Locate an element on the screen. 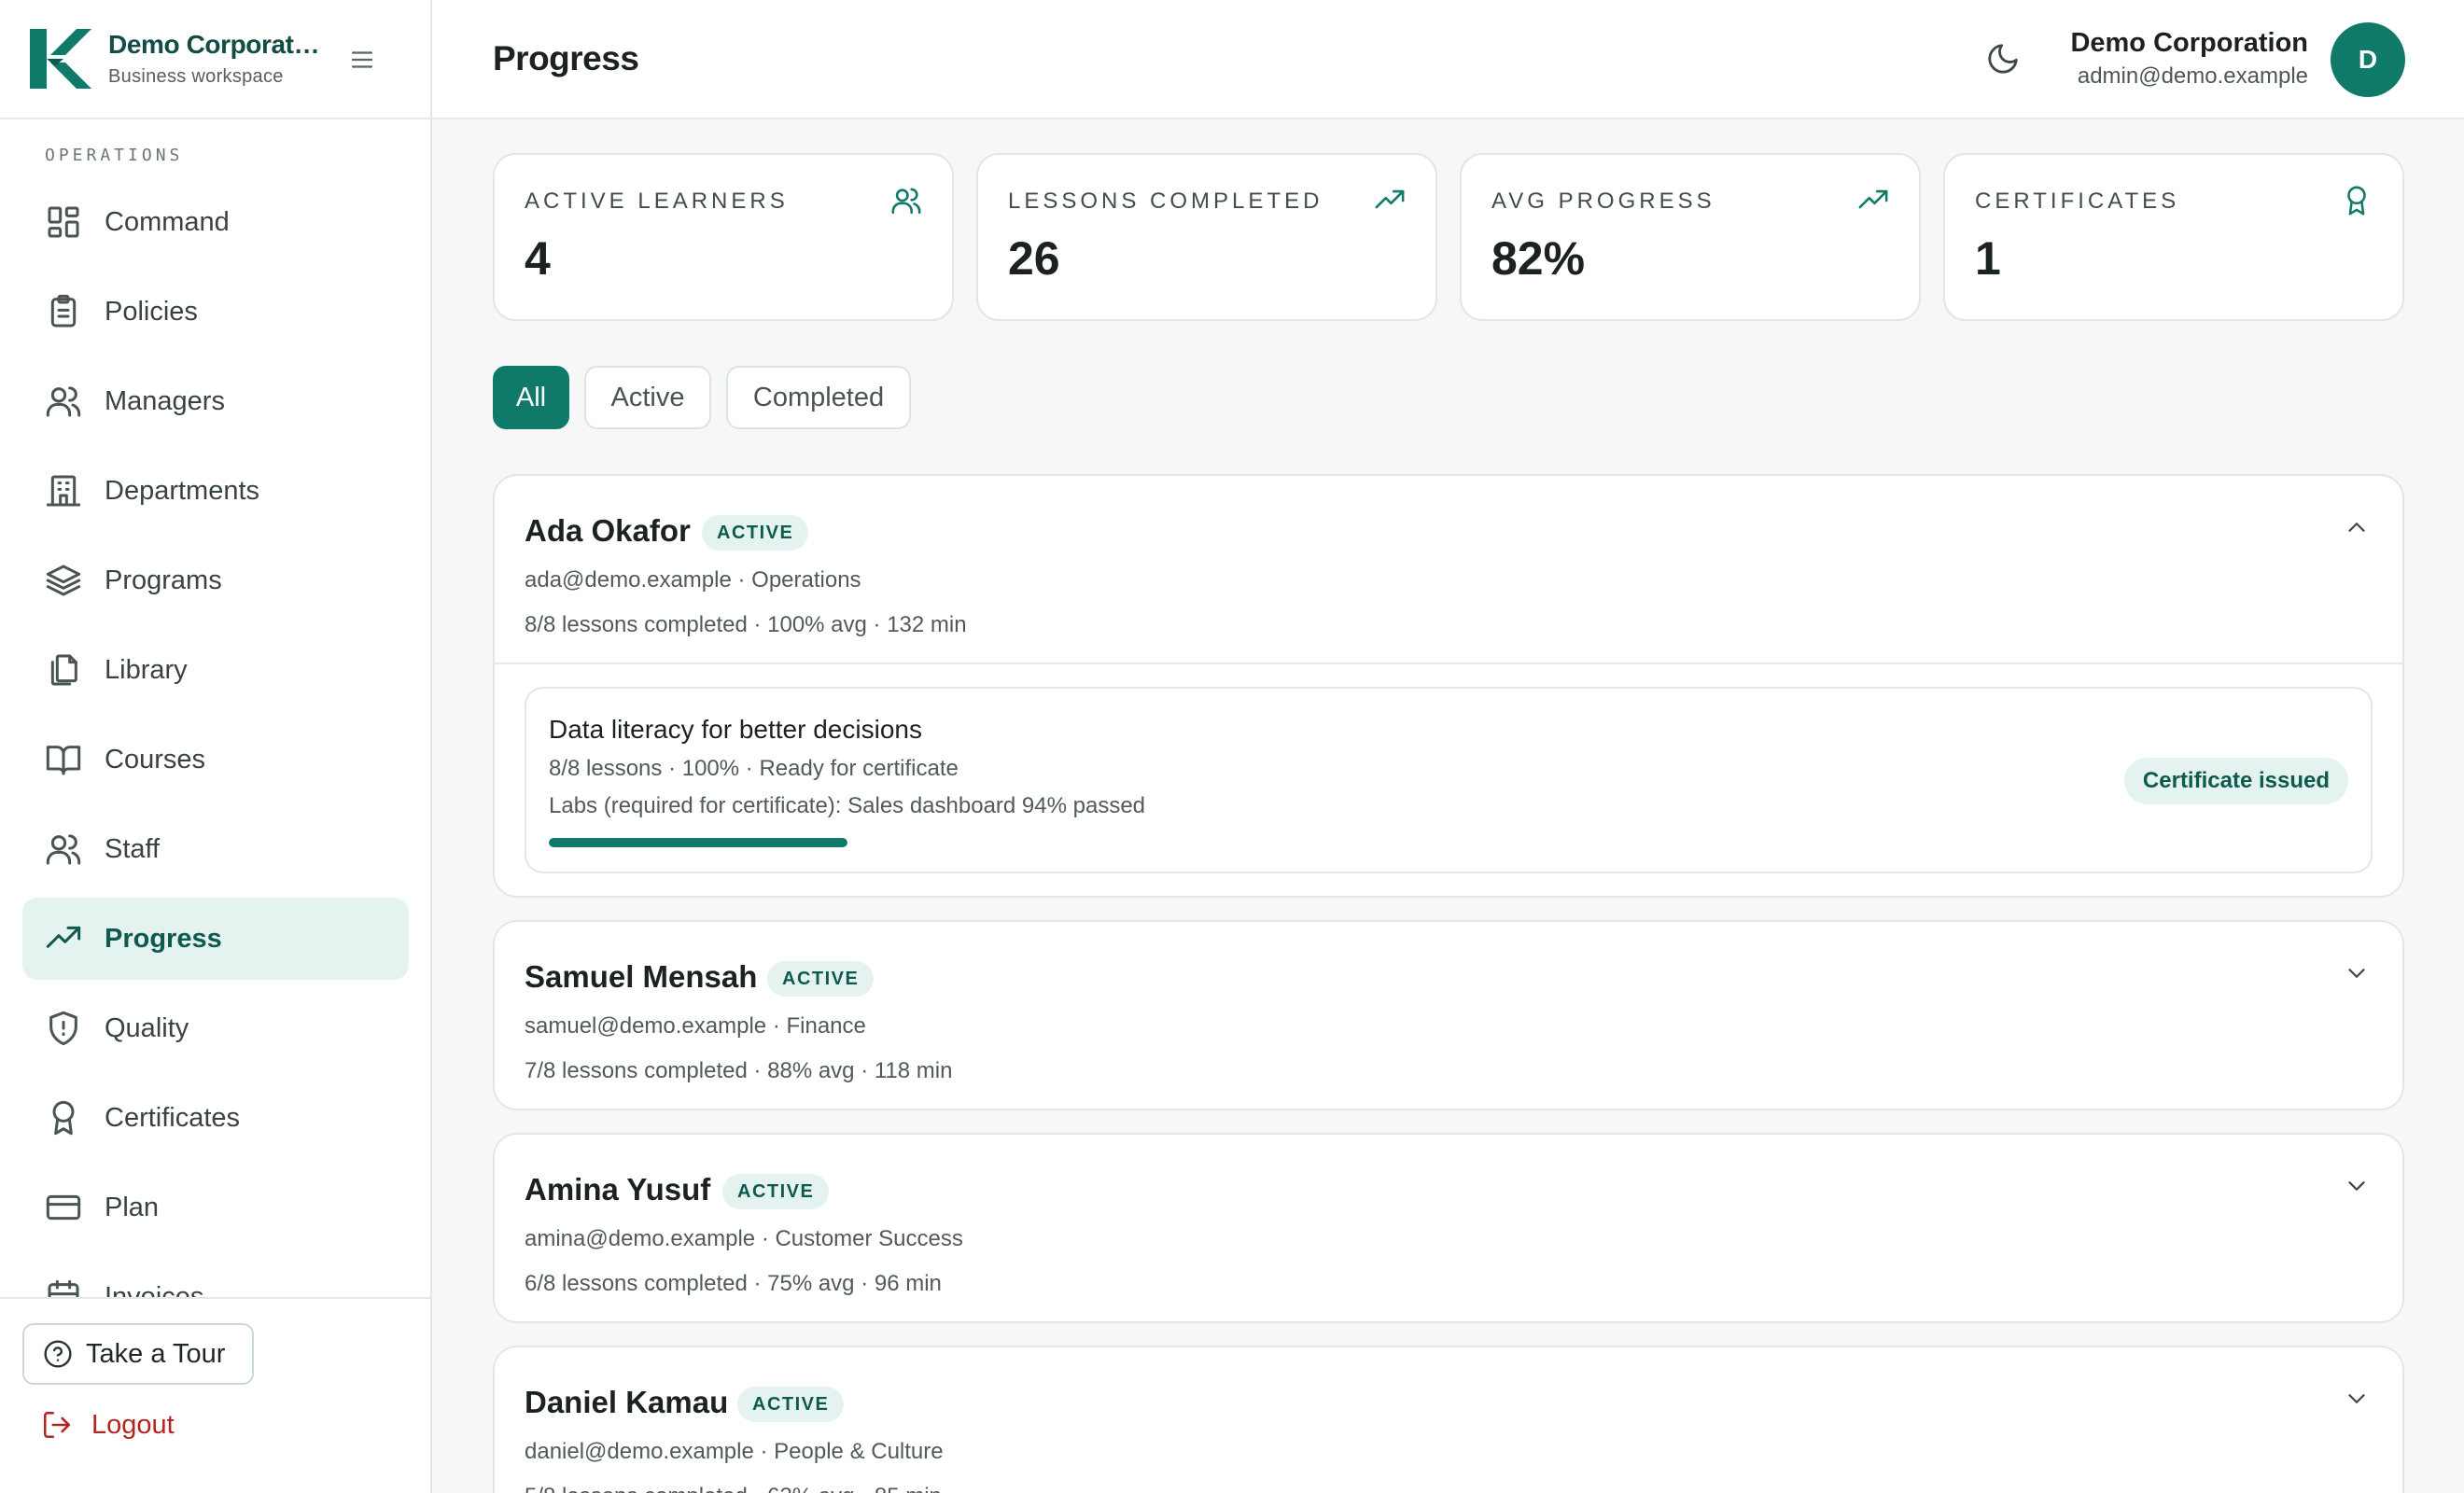 This screenshot has height=1493, width=2464. brand-logo-icon is located at coordinates (60, 59).